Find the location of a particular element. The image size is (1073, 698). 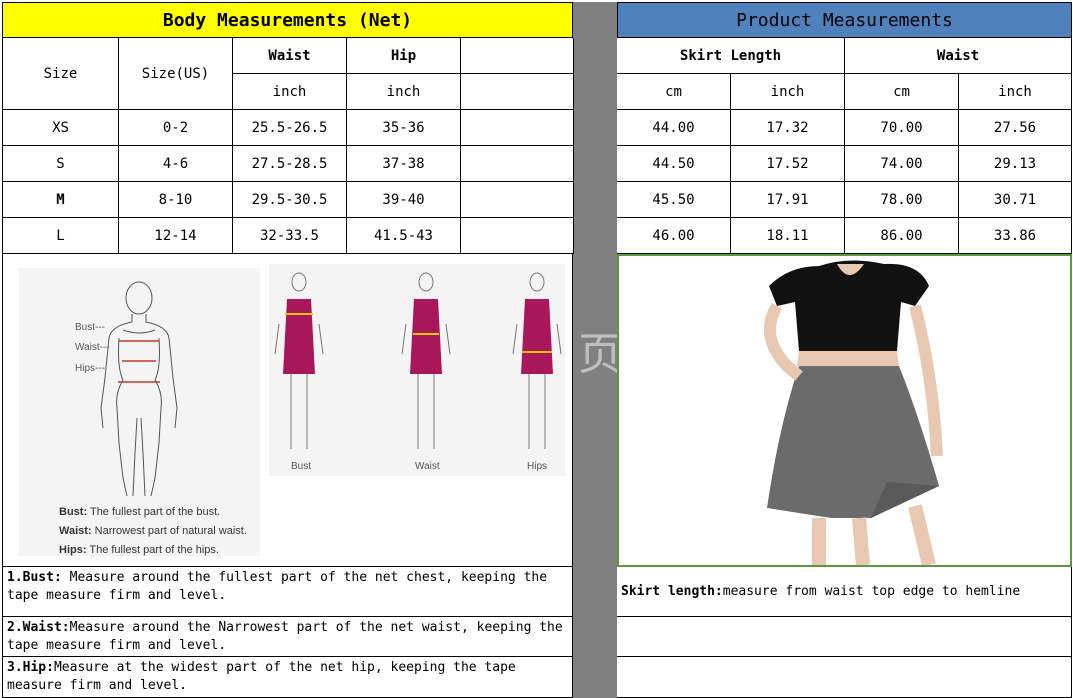

bust-marker-label: Bust--- is located at coordinates (90, 327).